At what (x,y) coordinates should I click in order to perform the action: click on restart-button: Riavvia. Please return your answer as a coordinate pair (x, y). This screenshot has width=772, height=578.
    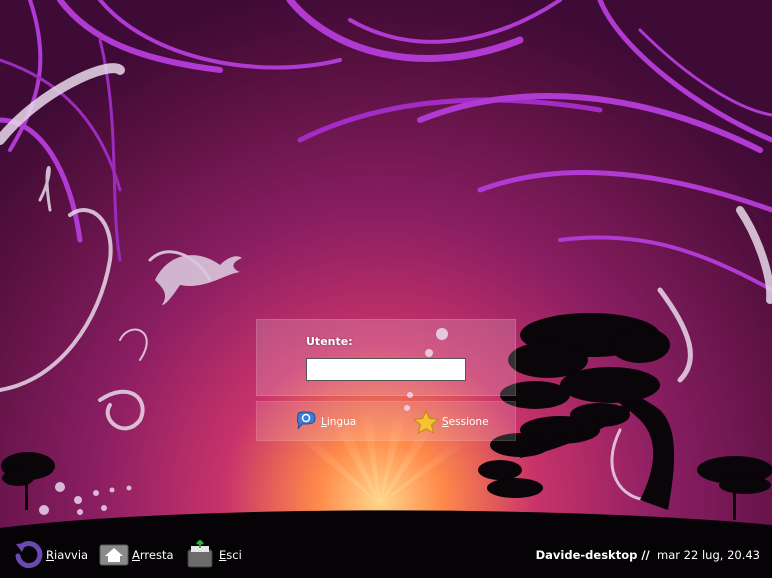
    Looking at the image, I should click on (51, 555).